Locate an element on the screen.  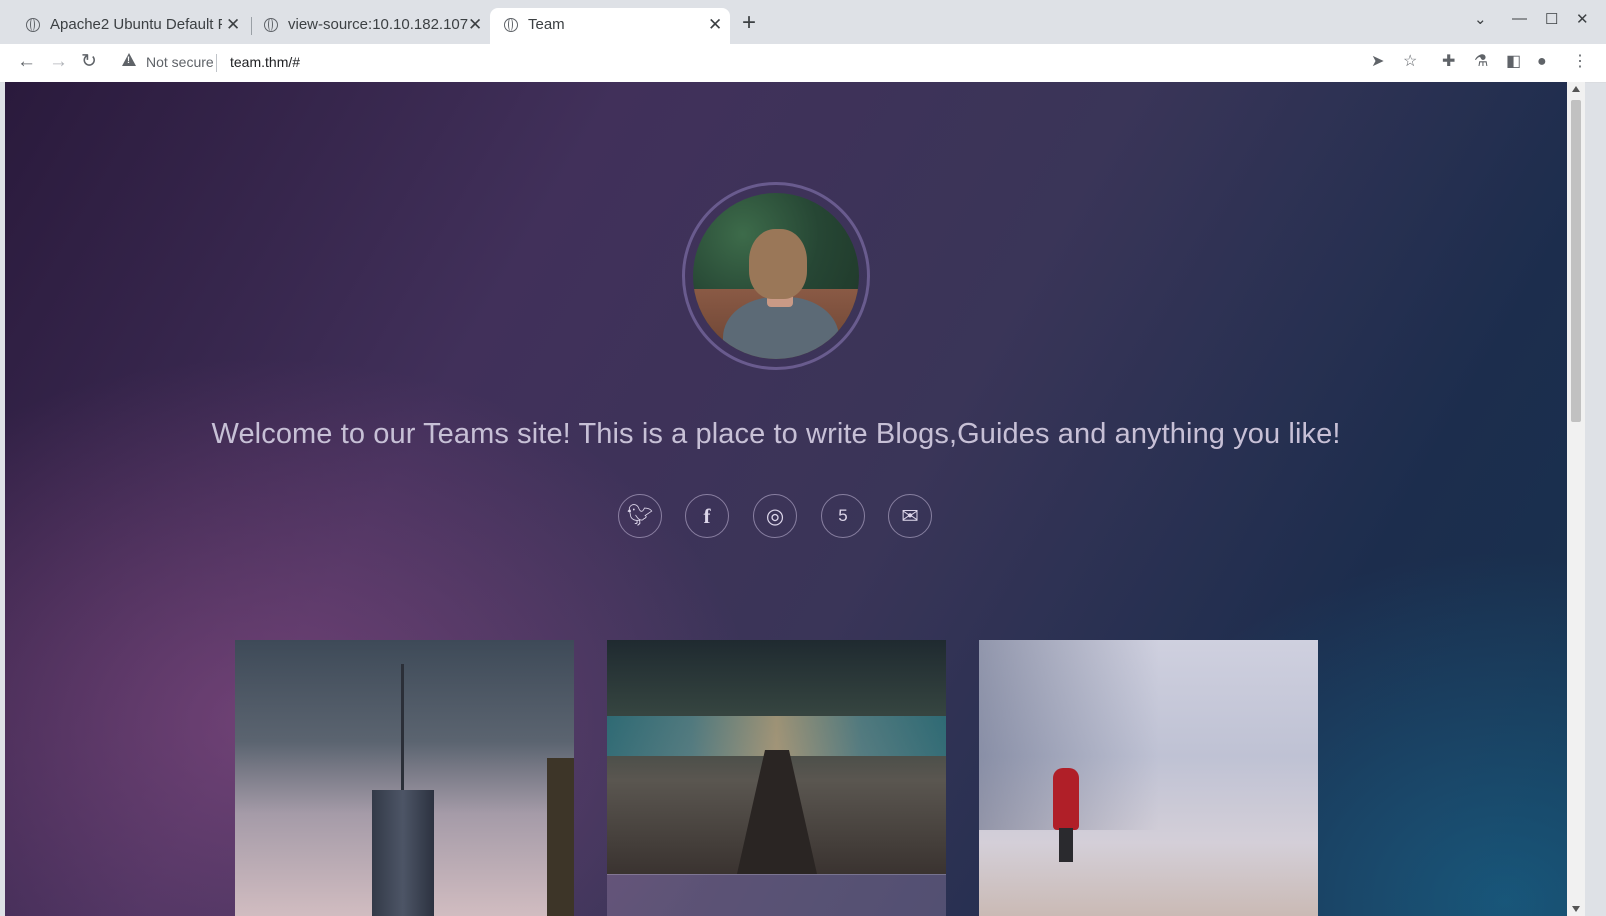
security-indicator: Not secure is located at coordinates (180, 62).